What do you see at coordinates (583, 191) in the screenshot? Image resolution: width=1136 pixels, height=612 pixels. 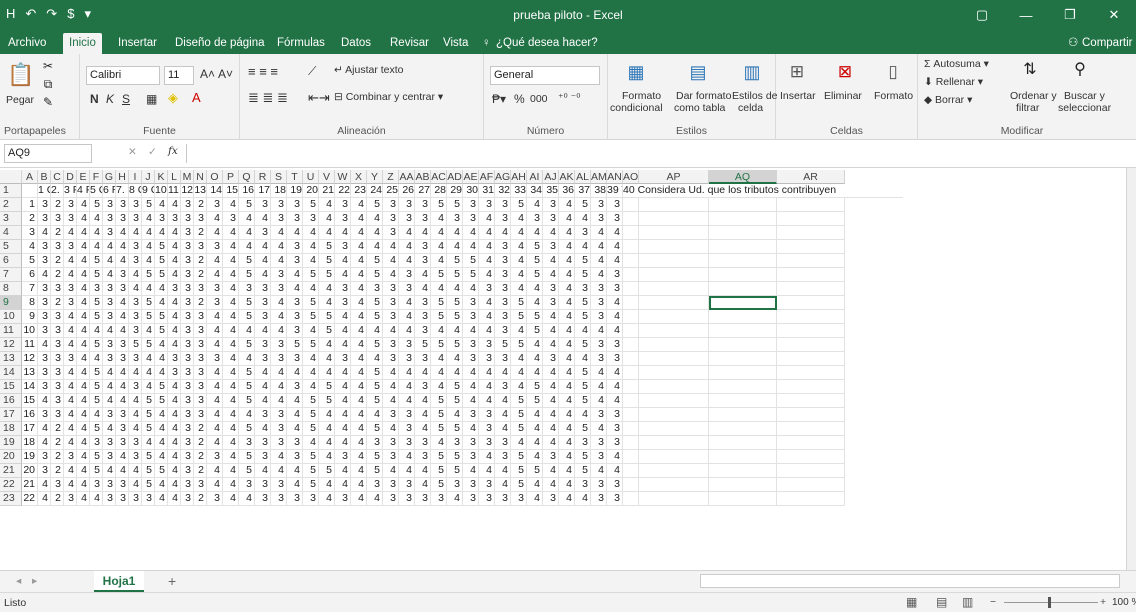 I see `cell: 37` at bounding box center [583, 191].